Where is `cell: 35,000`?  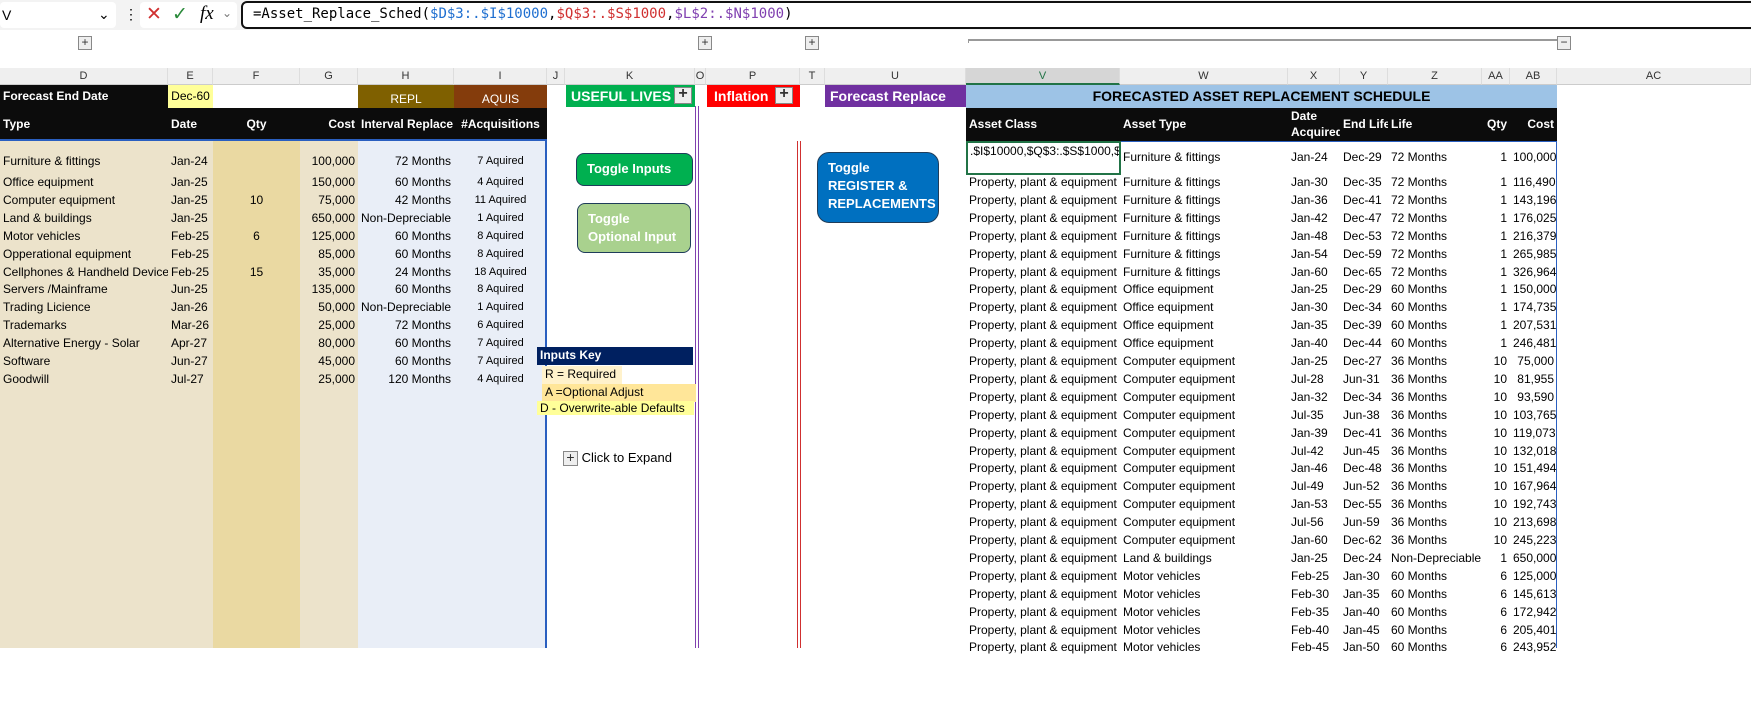 cell: 35,000 is located at coordinates (329, 273).